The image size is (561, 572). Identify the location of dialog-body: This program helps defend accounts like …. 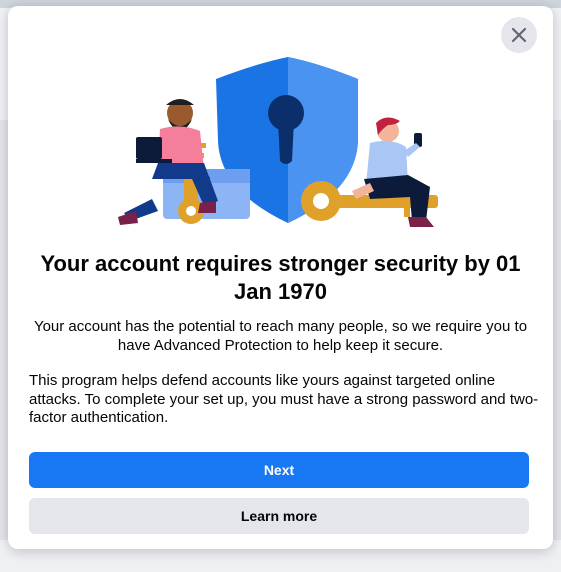
(284, 399).